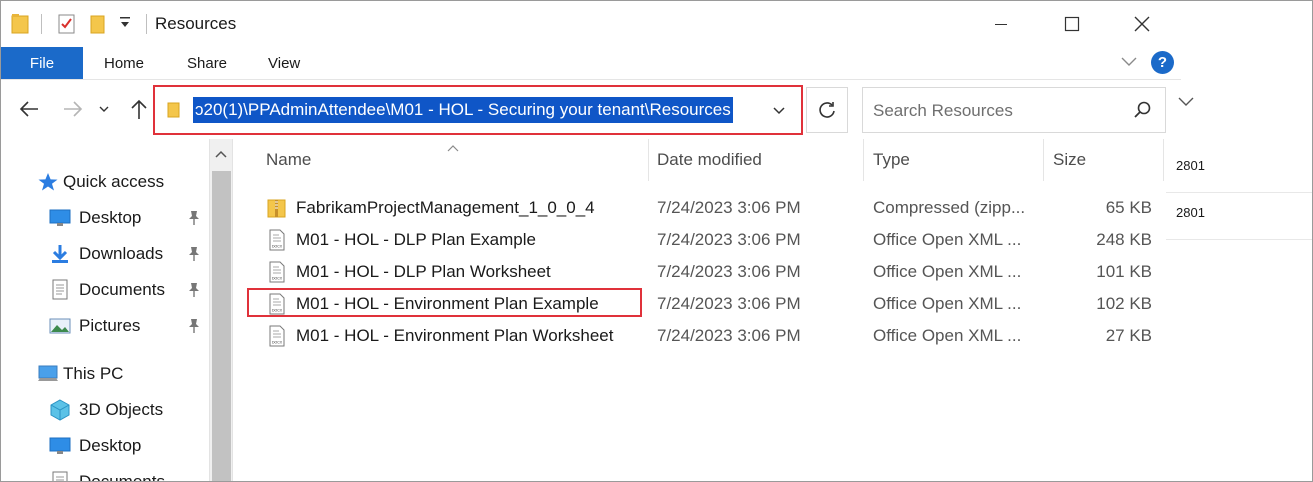 Image resolution: width=1313 pixels, height=482 pixels. I want to click on column-header-date-modified: Date modified, so click(709, 160).